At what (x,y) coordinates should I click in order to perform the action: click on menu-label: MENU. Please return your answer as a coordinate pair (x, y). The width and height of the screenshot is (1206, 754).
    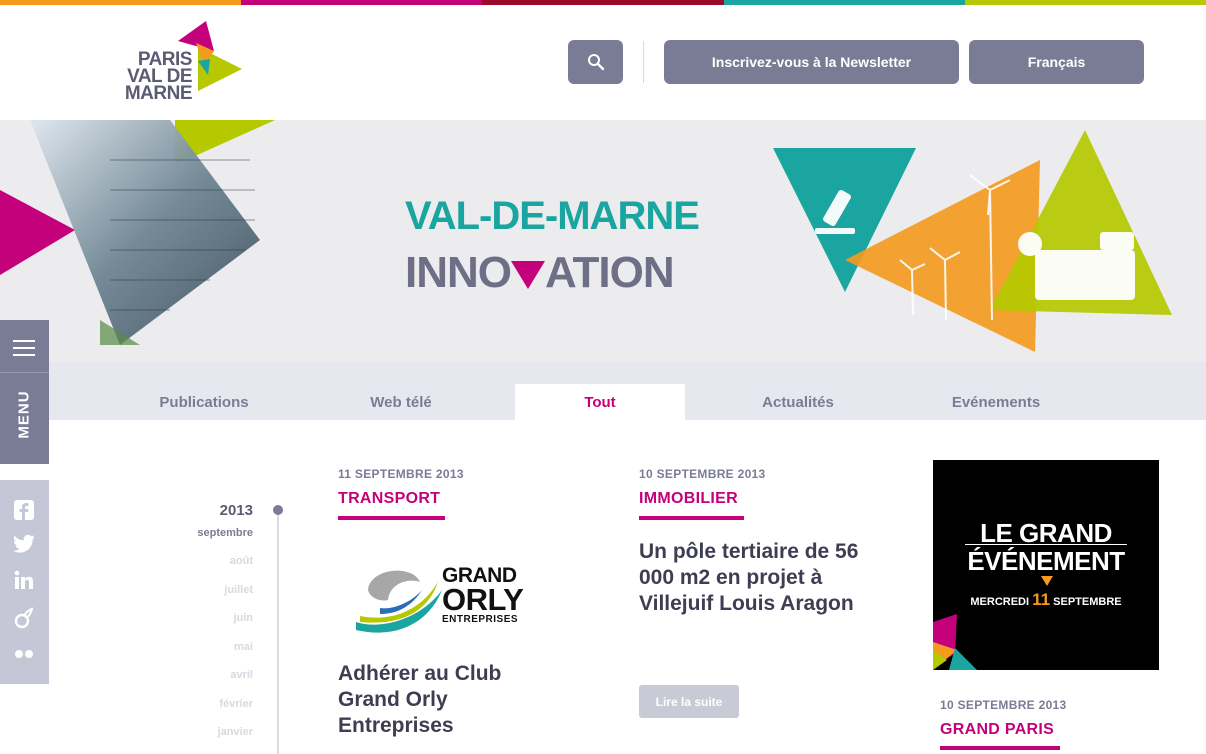
    Looking at the image, I should click on (24, 414).